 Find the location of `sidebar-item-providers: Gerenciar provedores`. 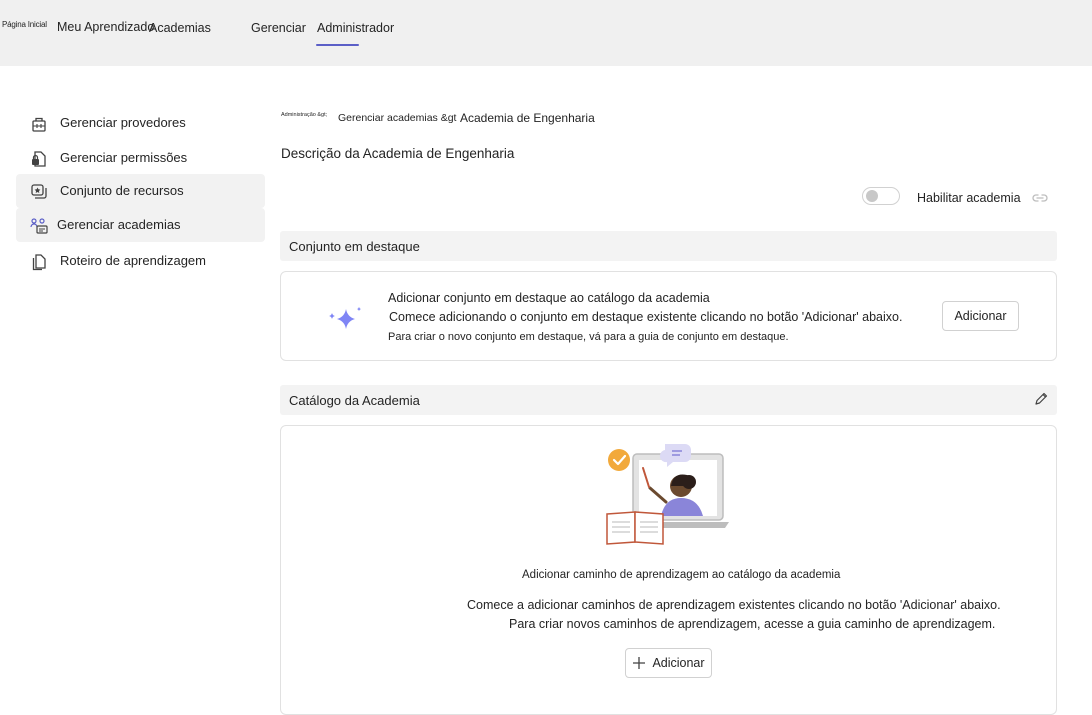

sidebar-item-providers: Gerenciar provedores is located at coordinates (140, 123).